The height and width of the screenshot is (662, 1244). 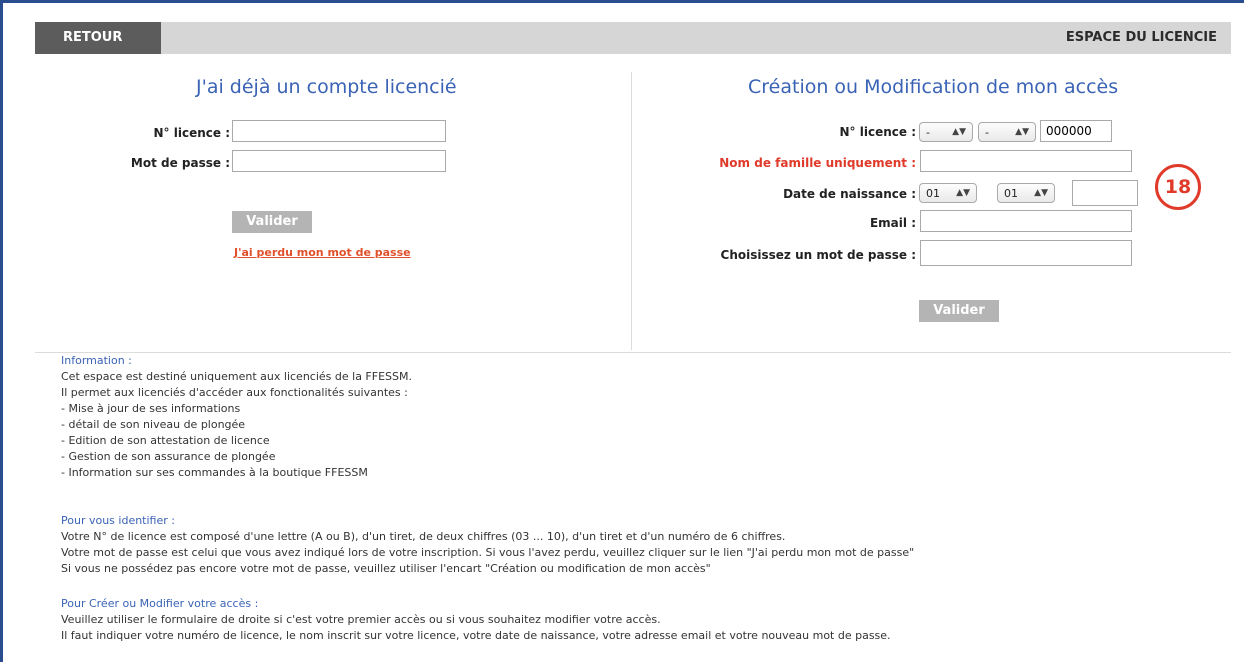 What do you see at coordinates (933, 87) in the screenshot?
I see `register-title: Création ou Modification de mon accès` at bounding box center [933, 87].